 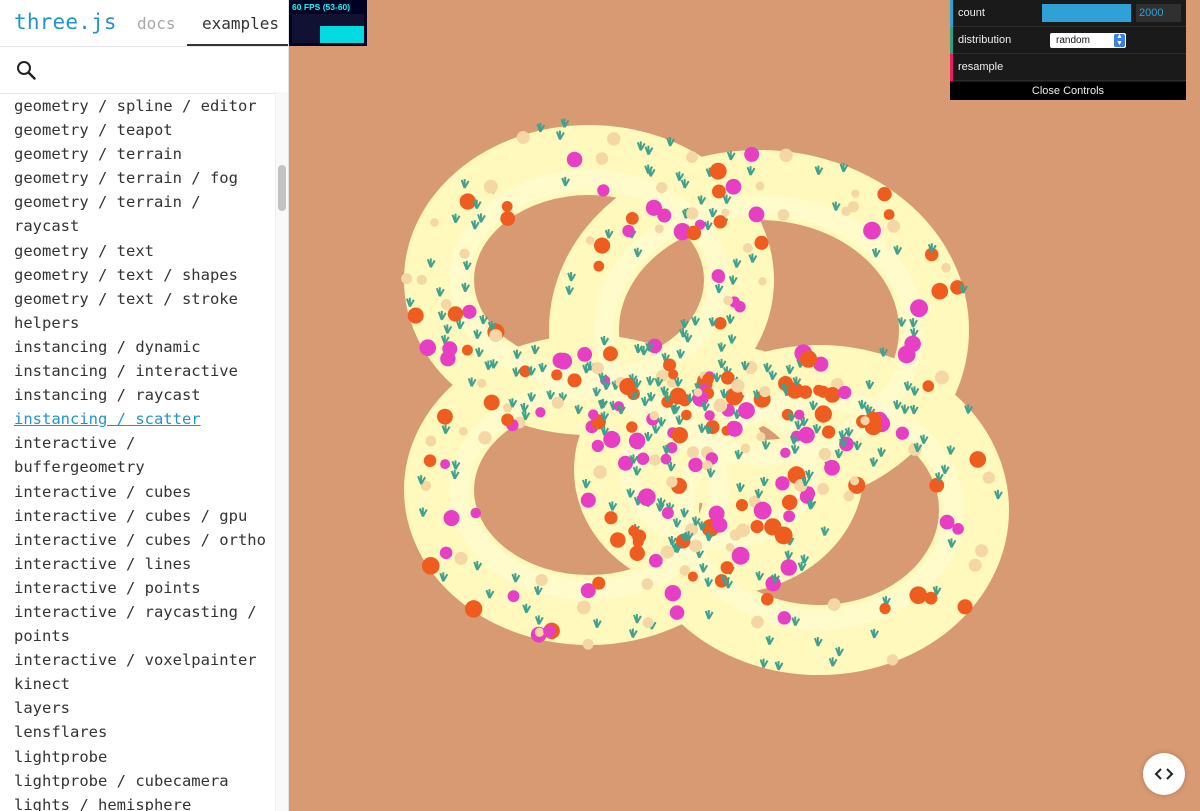 What do you see at coordinates (980, 67) in the screenshot?
I see `resample-button: resample` at bounding box center [980, 67].